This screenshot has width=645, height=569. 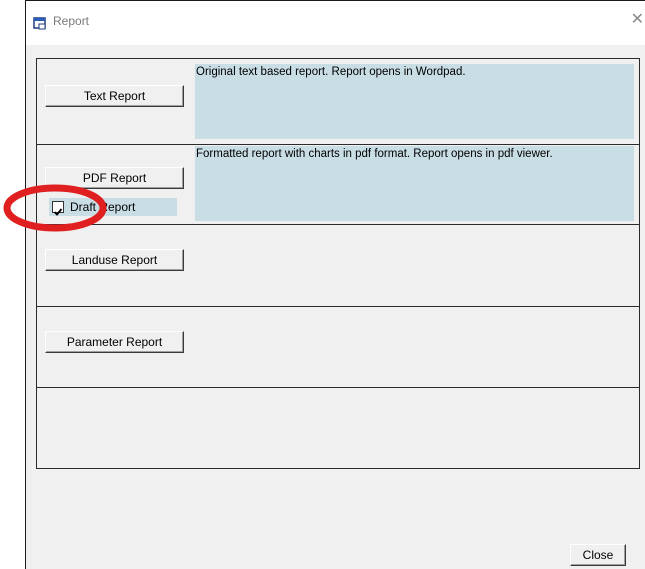 I want to click on landuse-report-button: Landuse Report, so click(x=114, y=260).